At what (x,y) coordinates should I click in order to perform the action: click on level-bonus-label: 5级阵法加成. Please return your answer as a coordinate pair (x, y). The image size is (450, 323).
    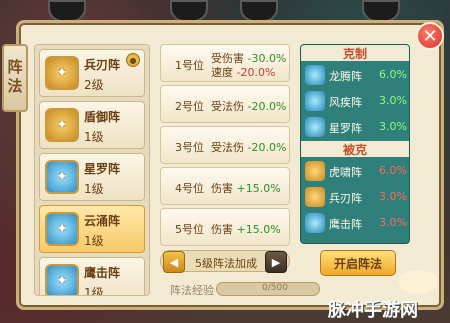
    Looking at the image, I should click on (226, 263).